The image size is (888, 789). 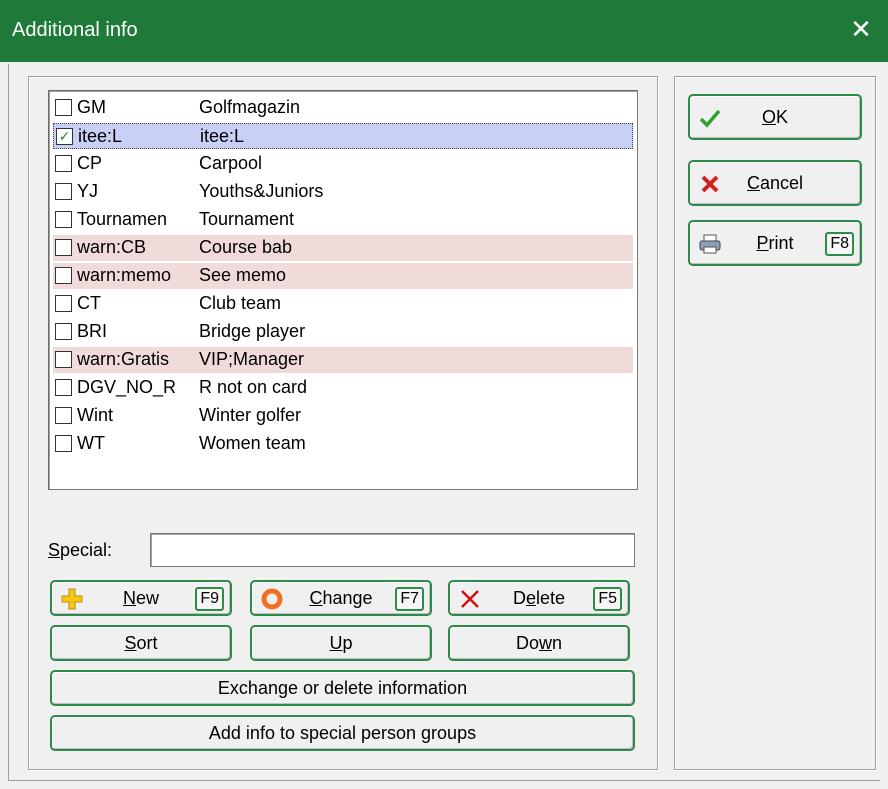 I want to click on item-description: Youths&Juniors, so click(x=261, y=191).